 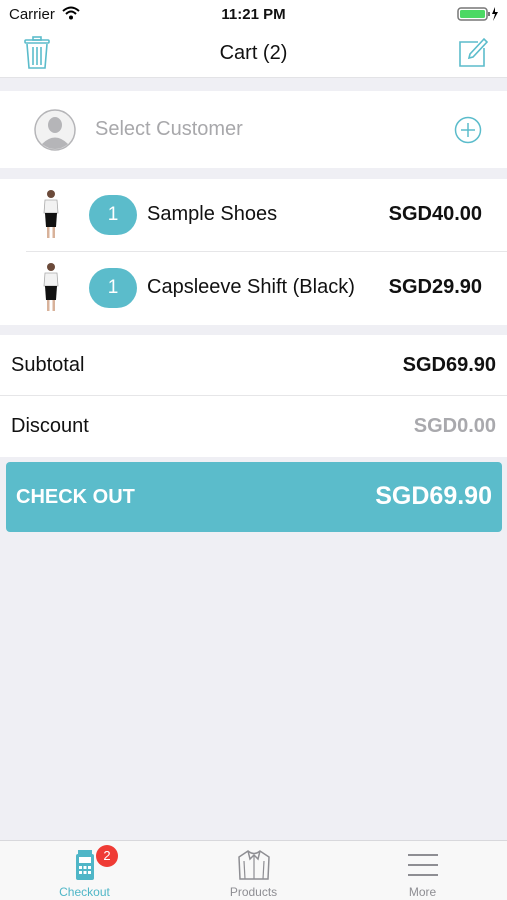 I want to click on status-time: 11:21 PM, so click(x=253, y=14).